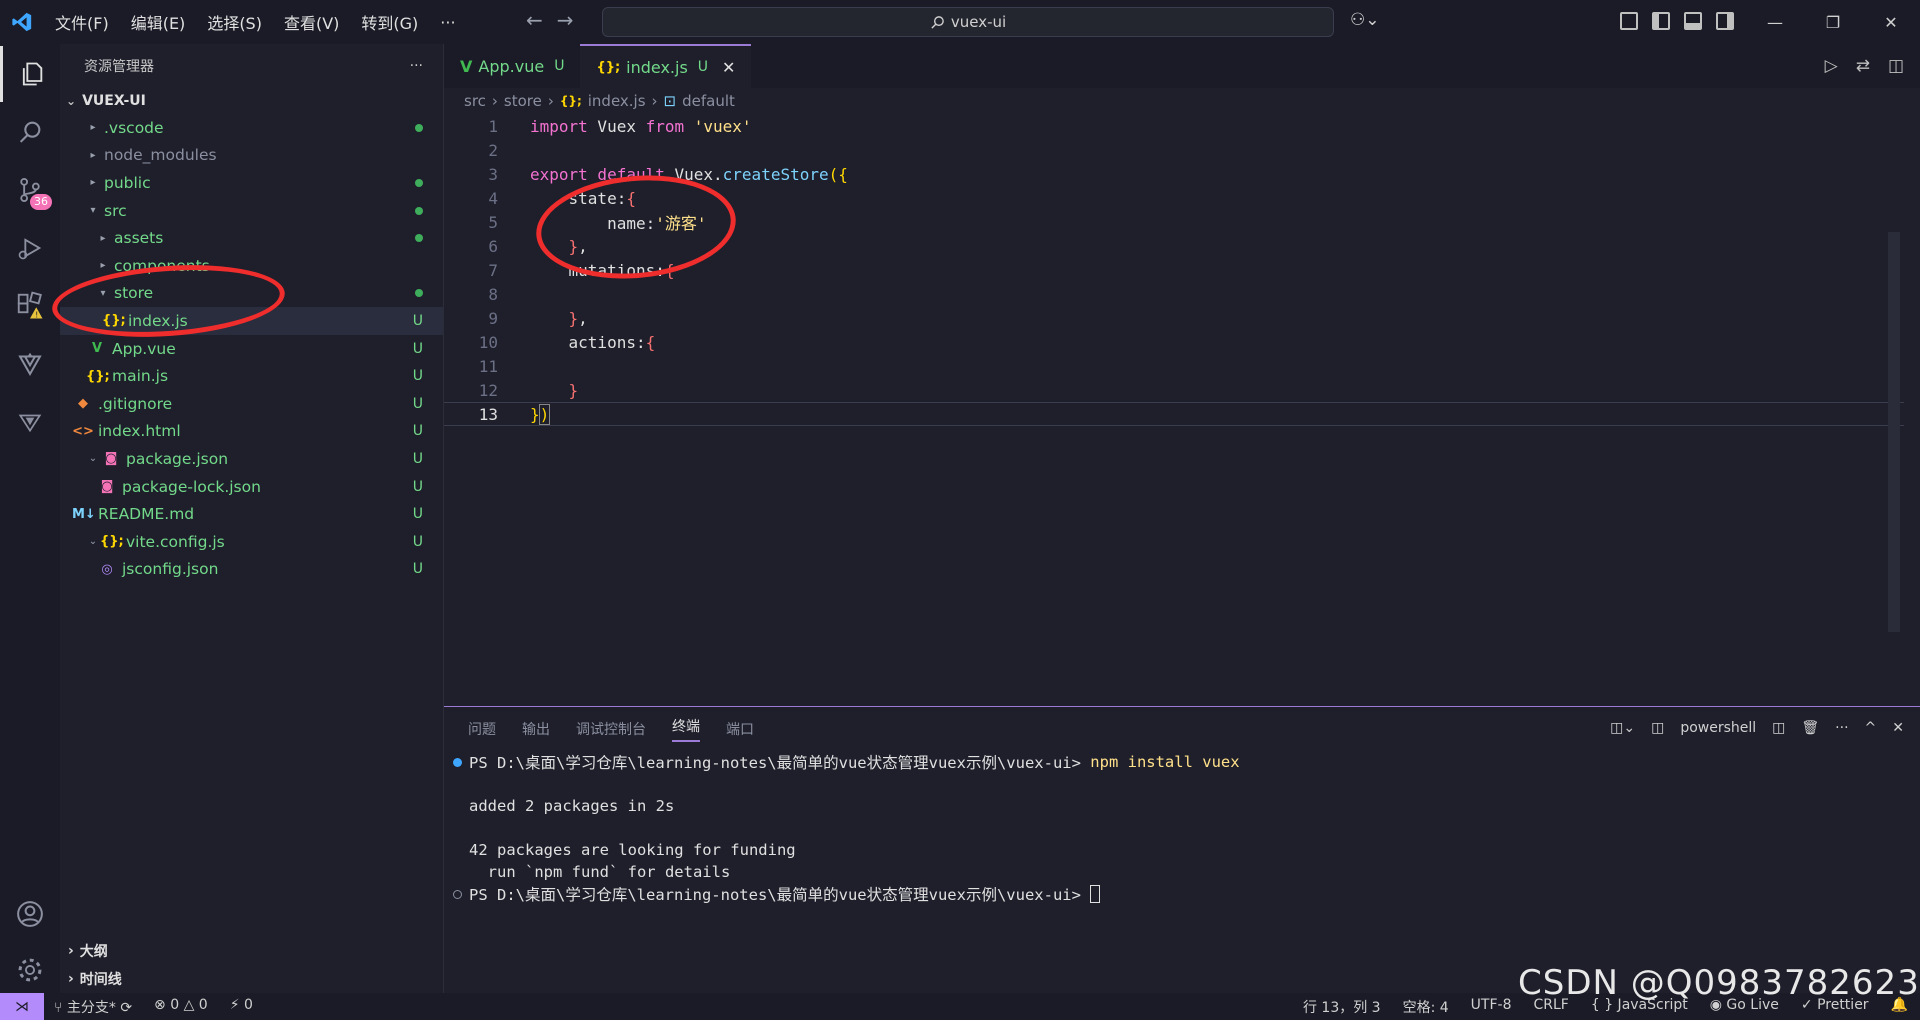 The image size is (1920, 1020). Describe the element at coordinates (611, 729) in the screenshot. I see `tab-debug-console: 调试控制台` at that location.